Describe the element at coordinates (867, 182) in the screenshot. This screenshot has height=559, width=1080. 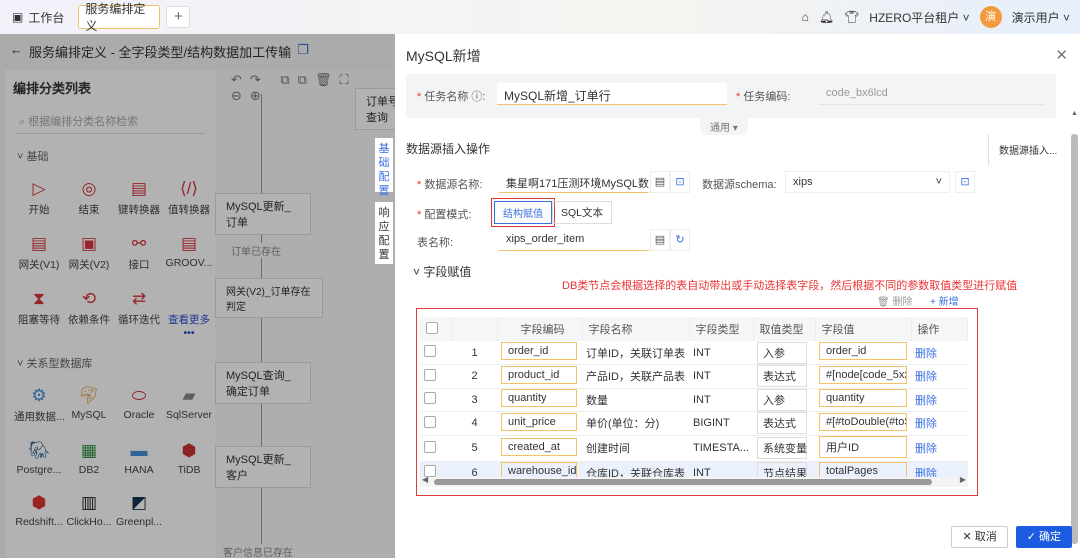
I see `schema-select: xips ˅` at that location.